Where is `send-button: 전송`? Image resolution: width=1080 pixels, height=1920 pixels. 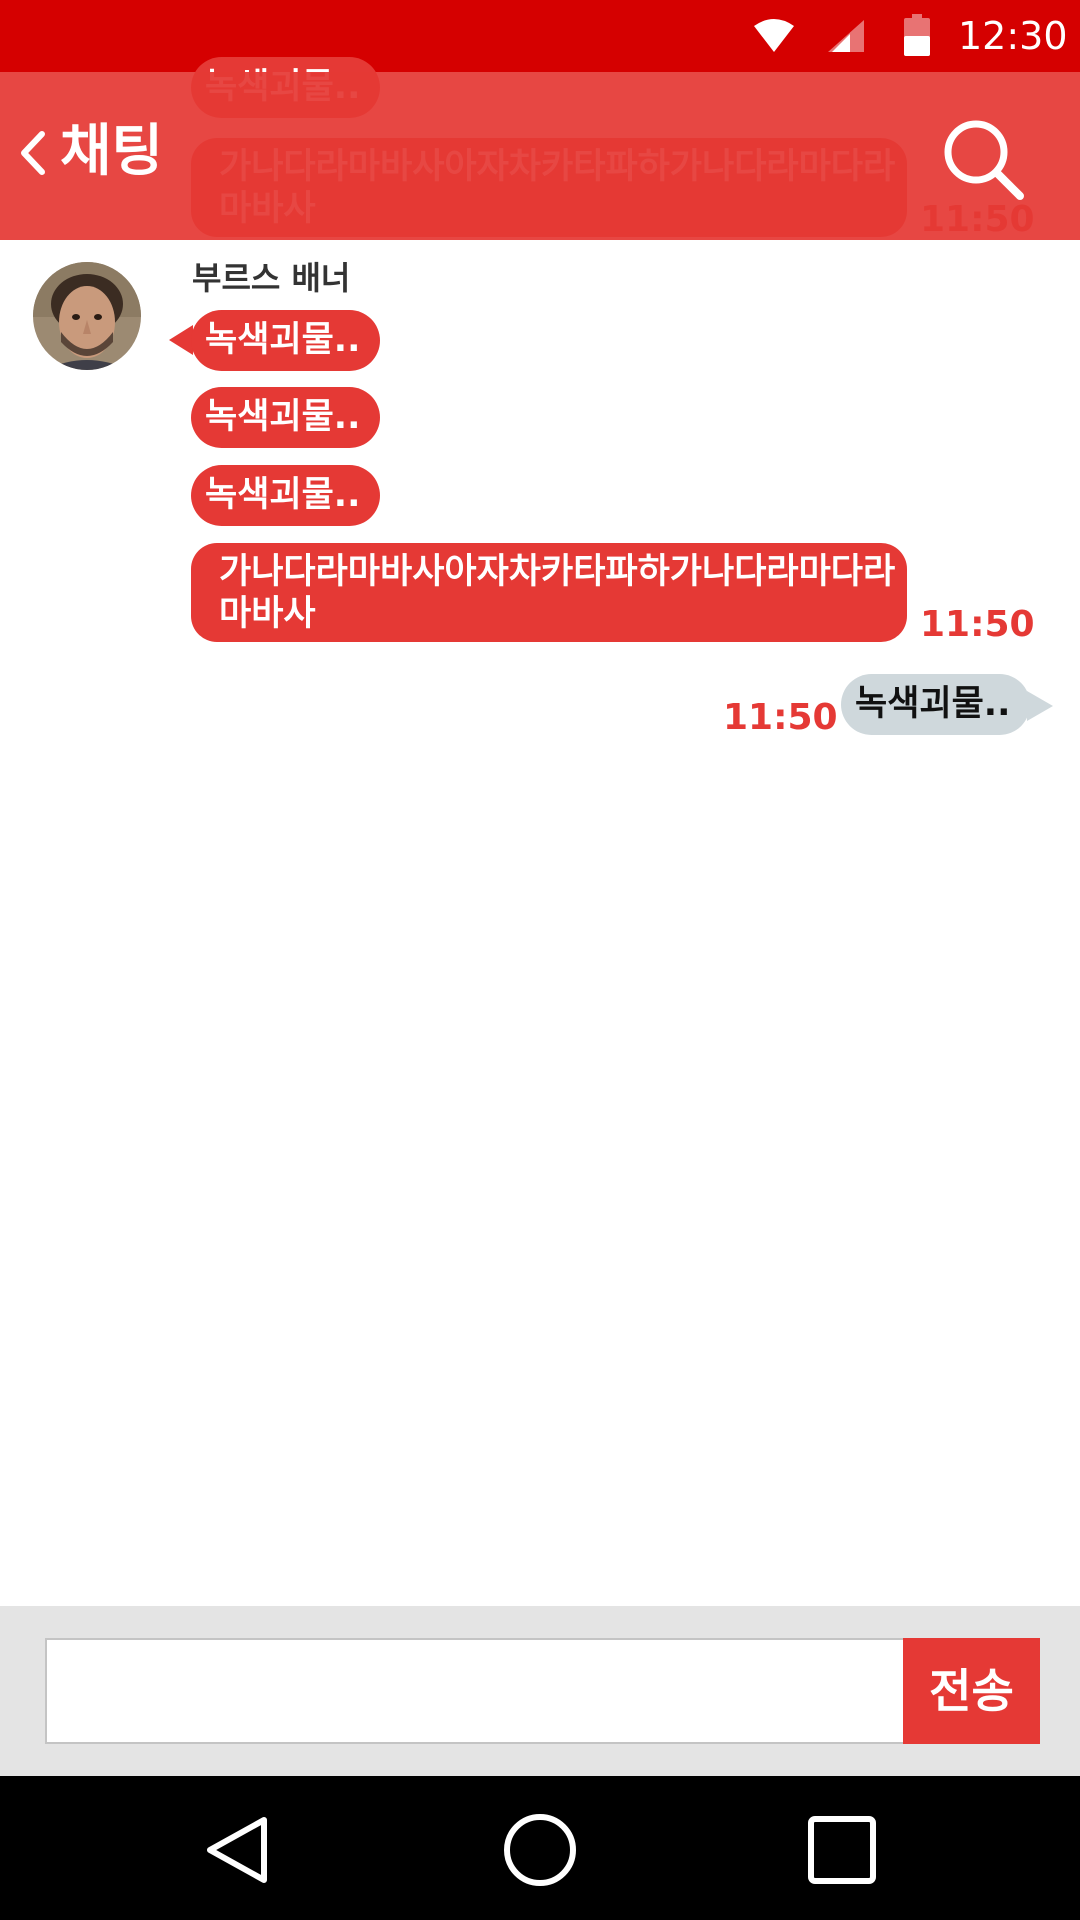 send-button: 전송 is located at coordinates (971, 1691).